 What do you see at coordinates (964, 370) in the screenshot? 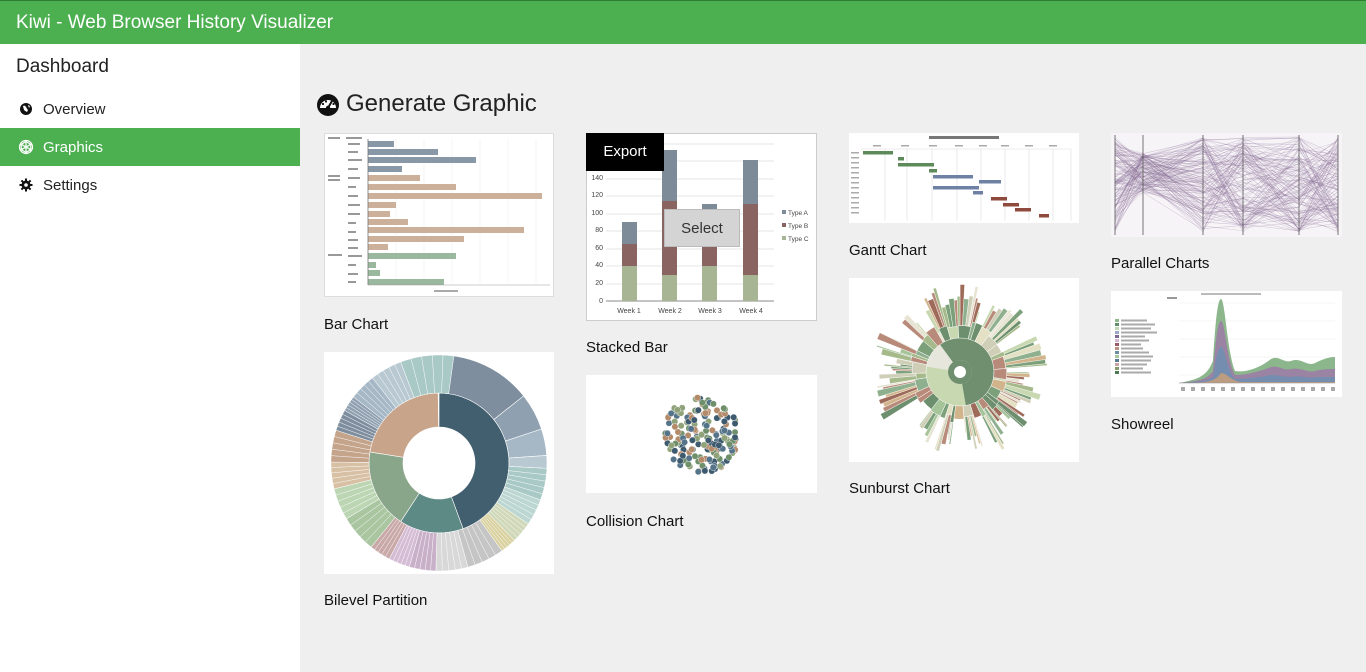
I see `sunburst-chart-thumbnail` at bounding box center [964, 370].